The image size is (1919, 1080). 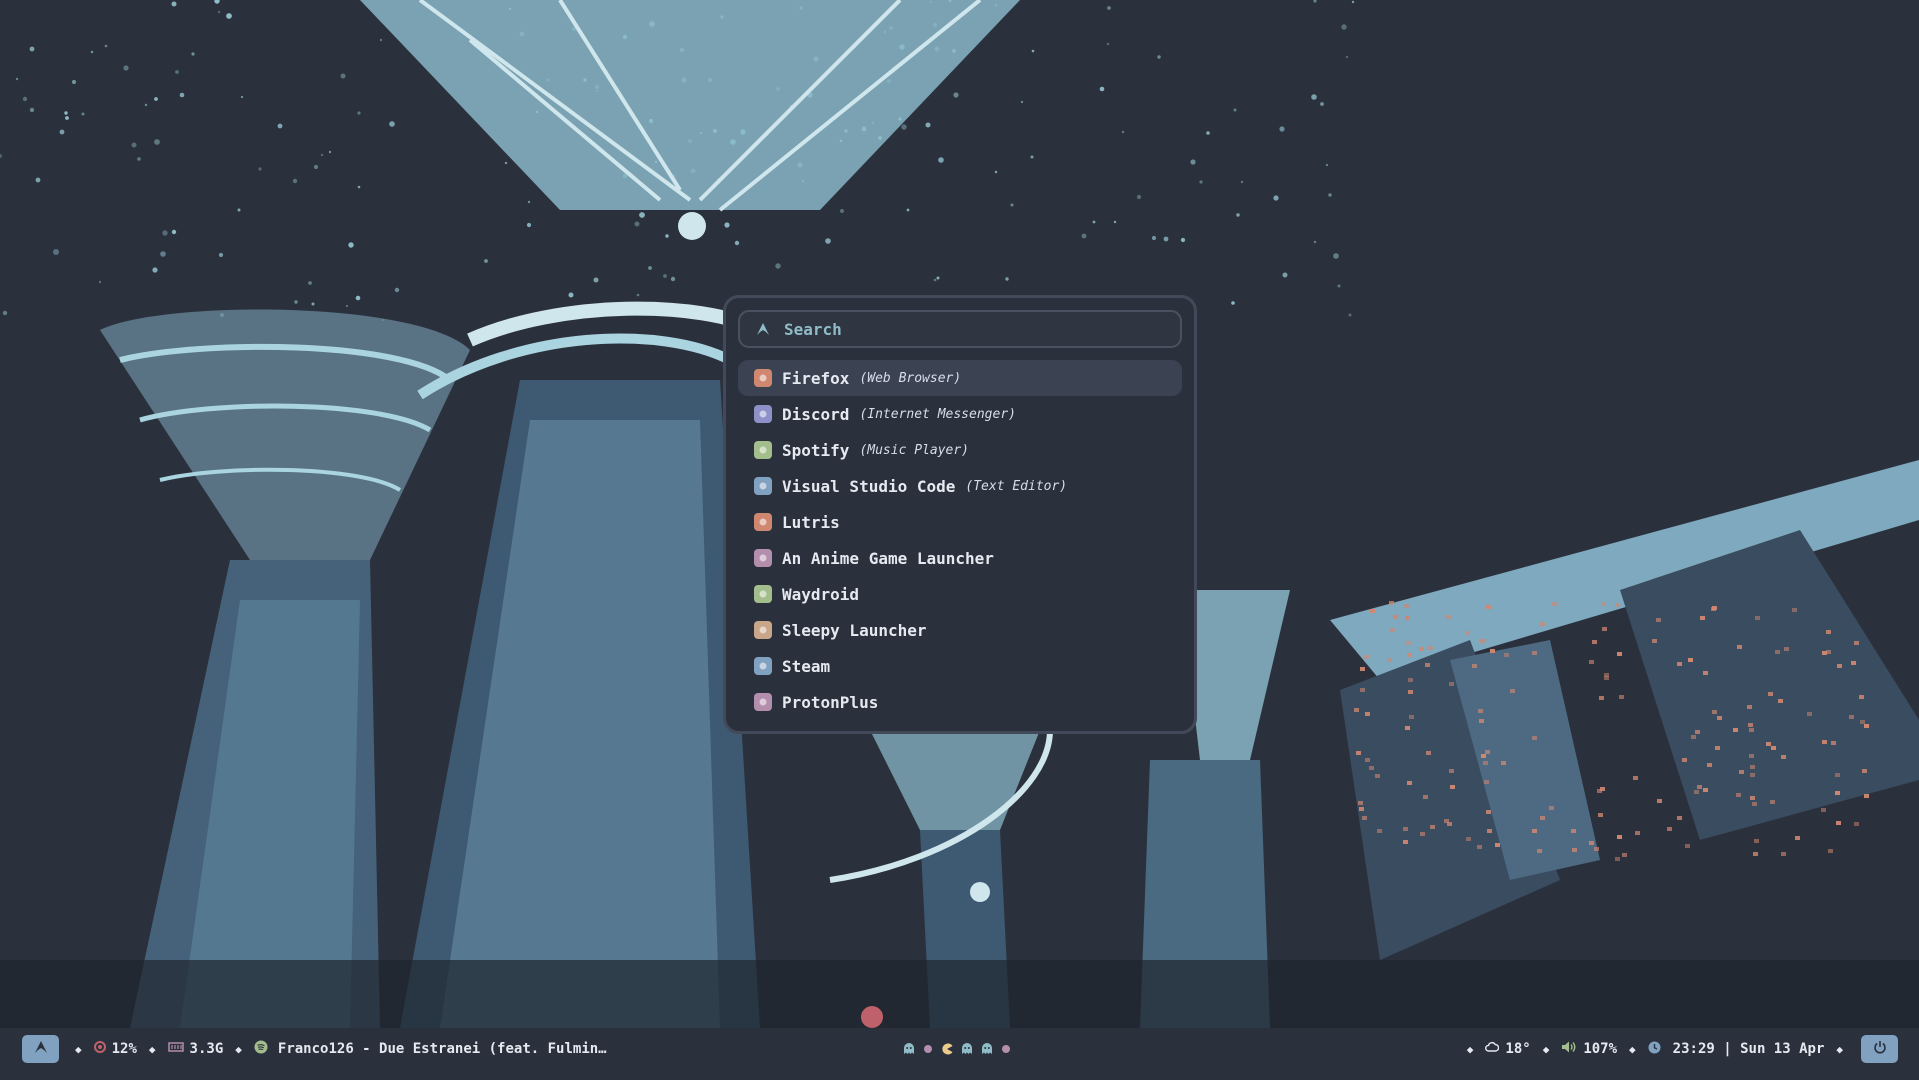 I want to click on app-name: Steam, so click(x=806, y=666).